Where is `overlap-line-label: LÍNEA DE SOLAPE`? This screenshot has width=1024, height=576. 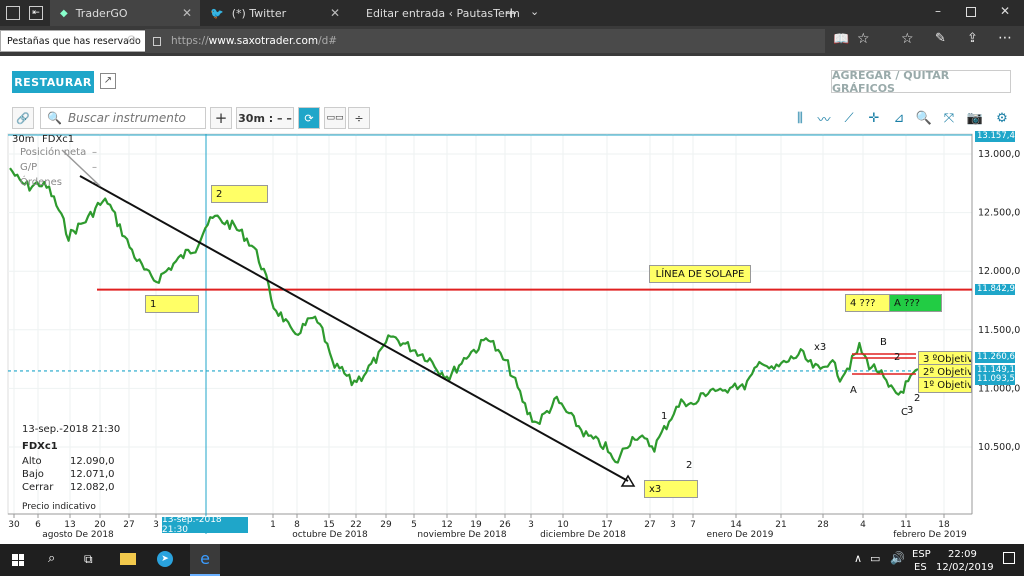 overlap-line-label: LÍNEA DE SOLAPE is located at coordinates (700, 274).